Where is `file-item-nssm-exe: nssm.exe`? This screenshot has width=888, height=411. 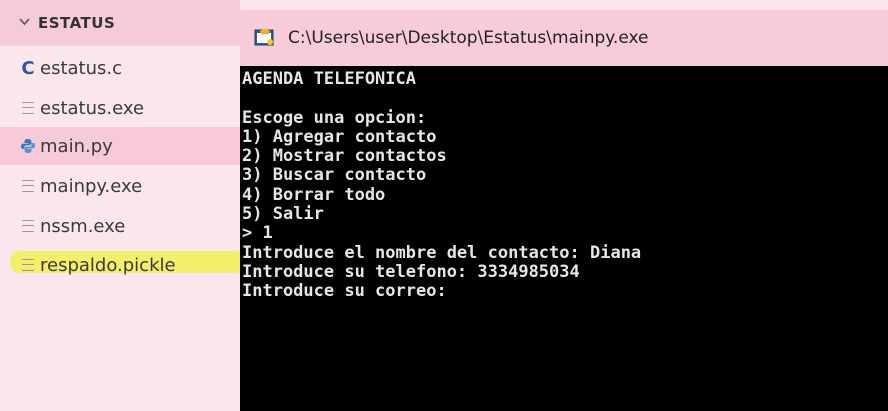 file-item-nssm-exe: nssm.exe is located at coordinates (120, 226).